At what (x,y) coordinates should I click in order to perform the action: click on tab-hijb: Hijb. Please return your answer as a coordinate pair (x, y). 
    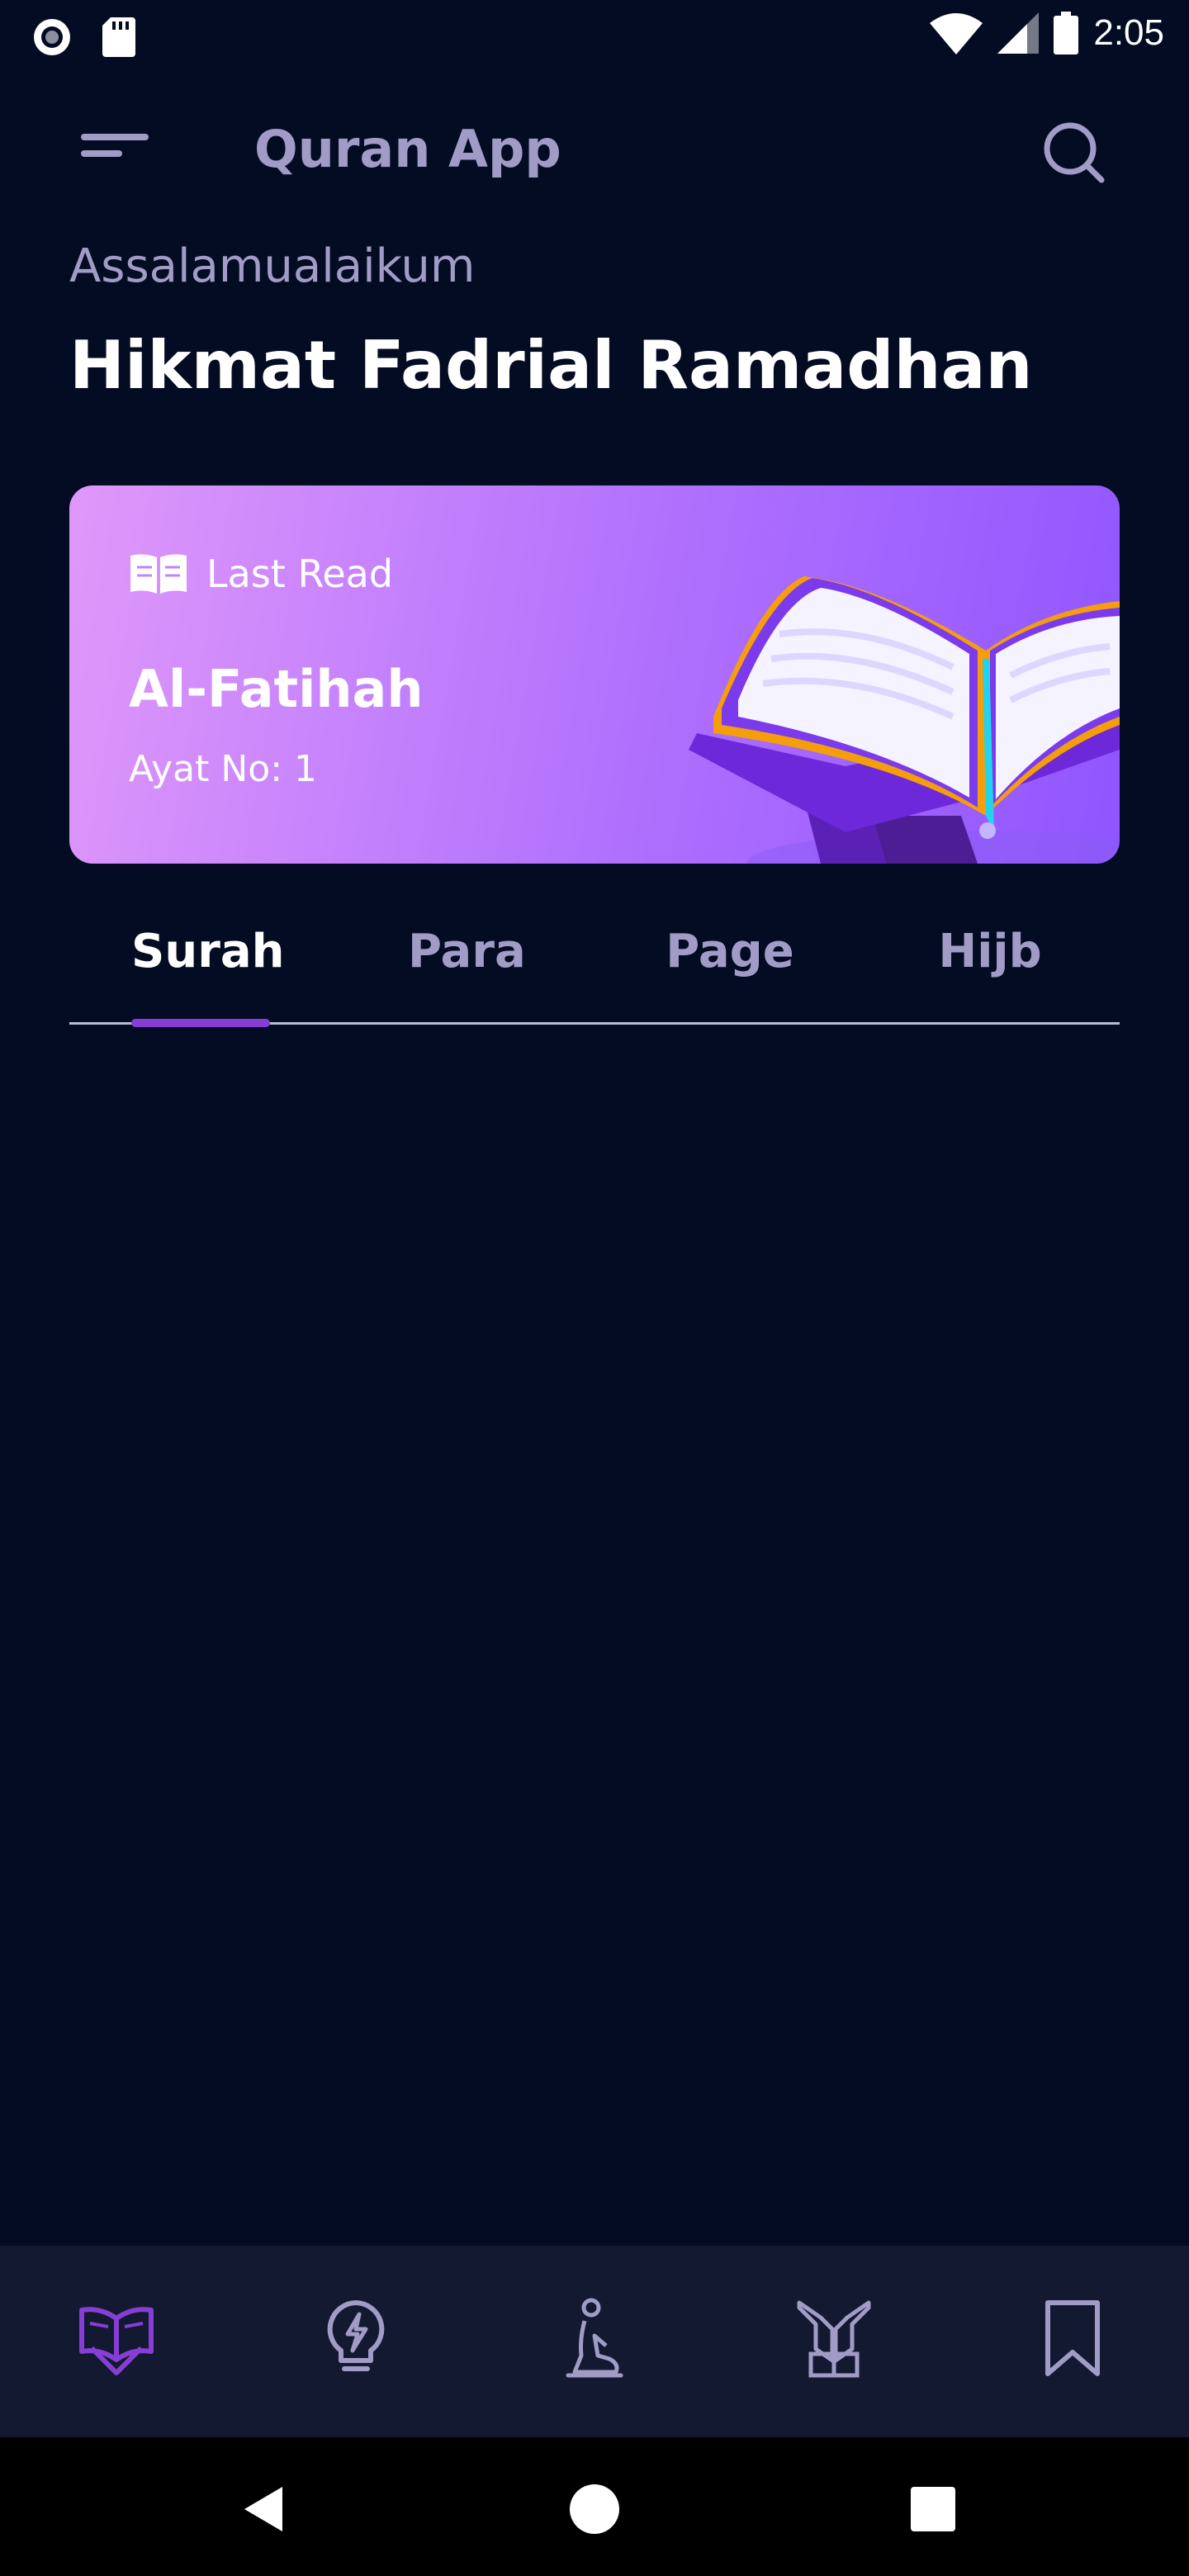
    Looking at the image, I should click on (990, 951).